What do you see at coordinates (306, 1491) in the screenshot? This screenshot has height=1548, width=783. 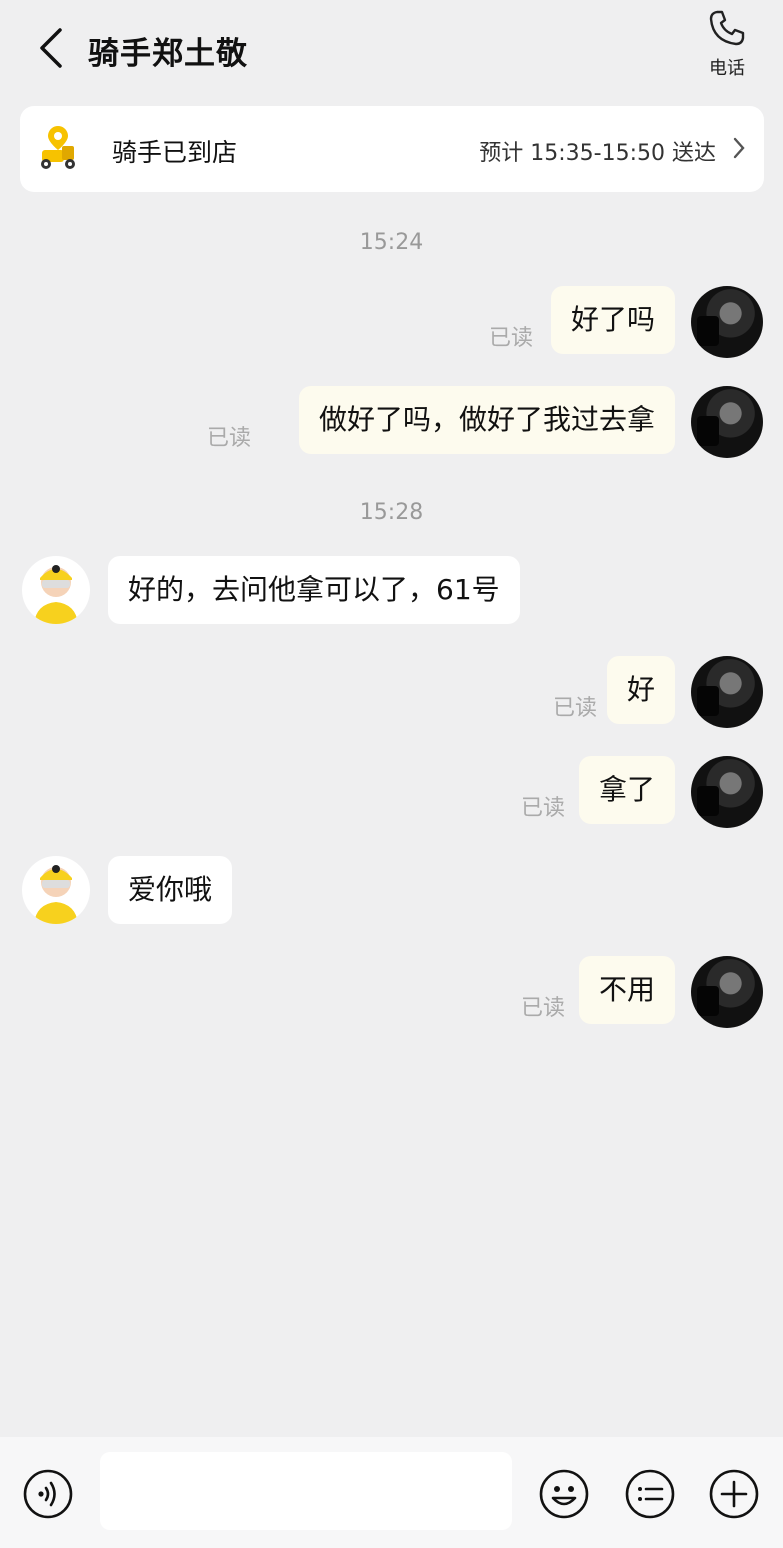 I see `message-input` at bounding box center [306, 1491].